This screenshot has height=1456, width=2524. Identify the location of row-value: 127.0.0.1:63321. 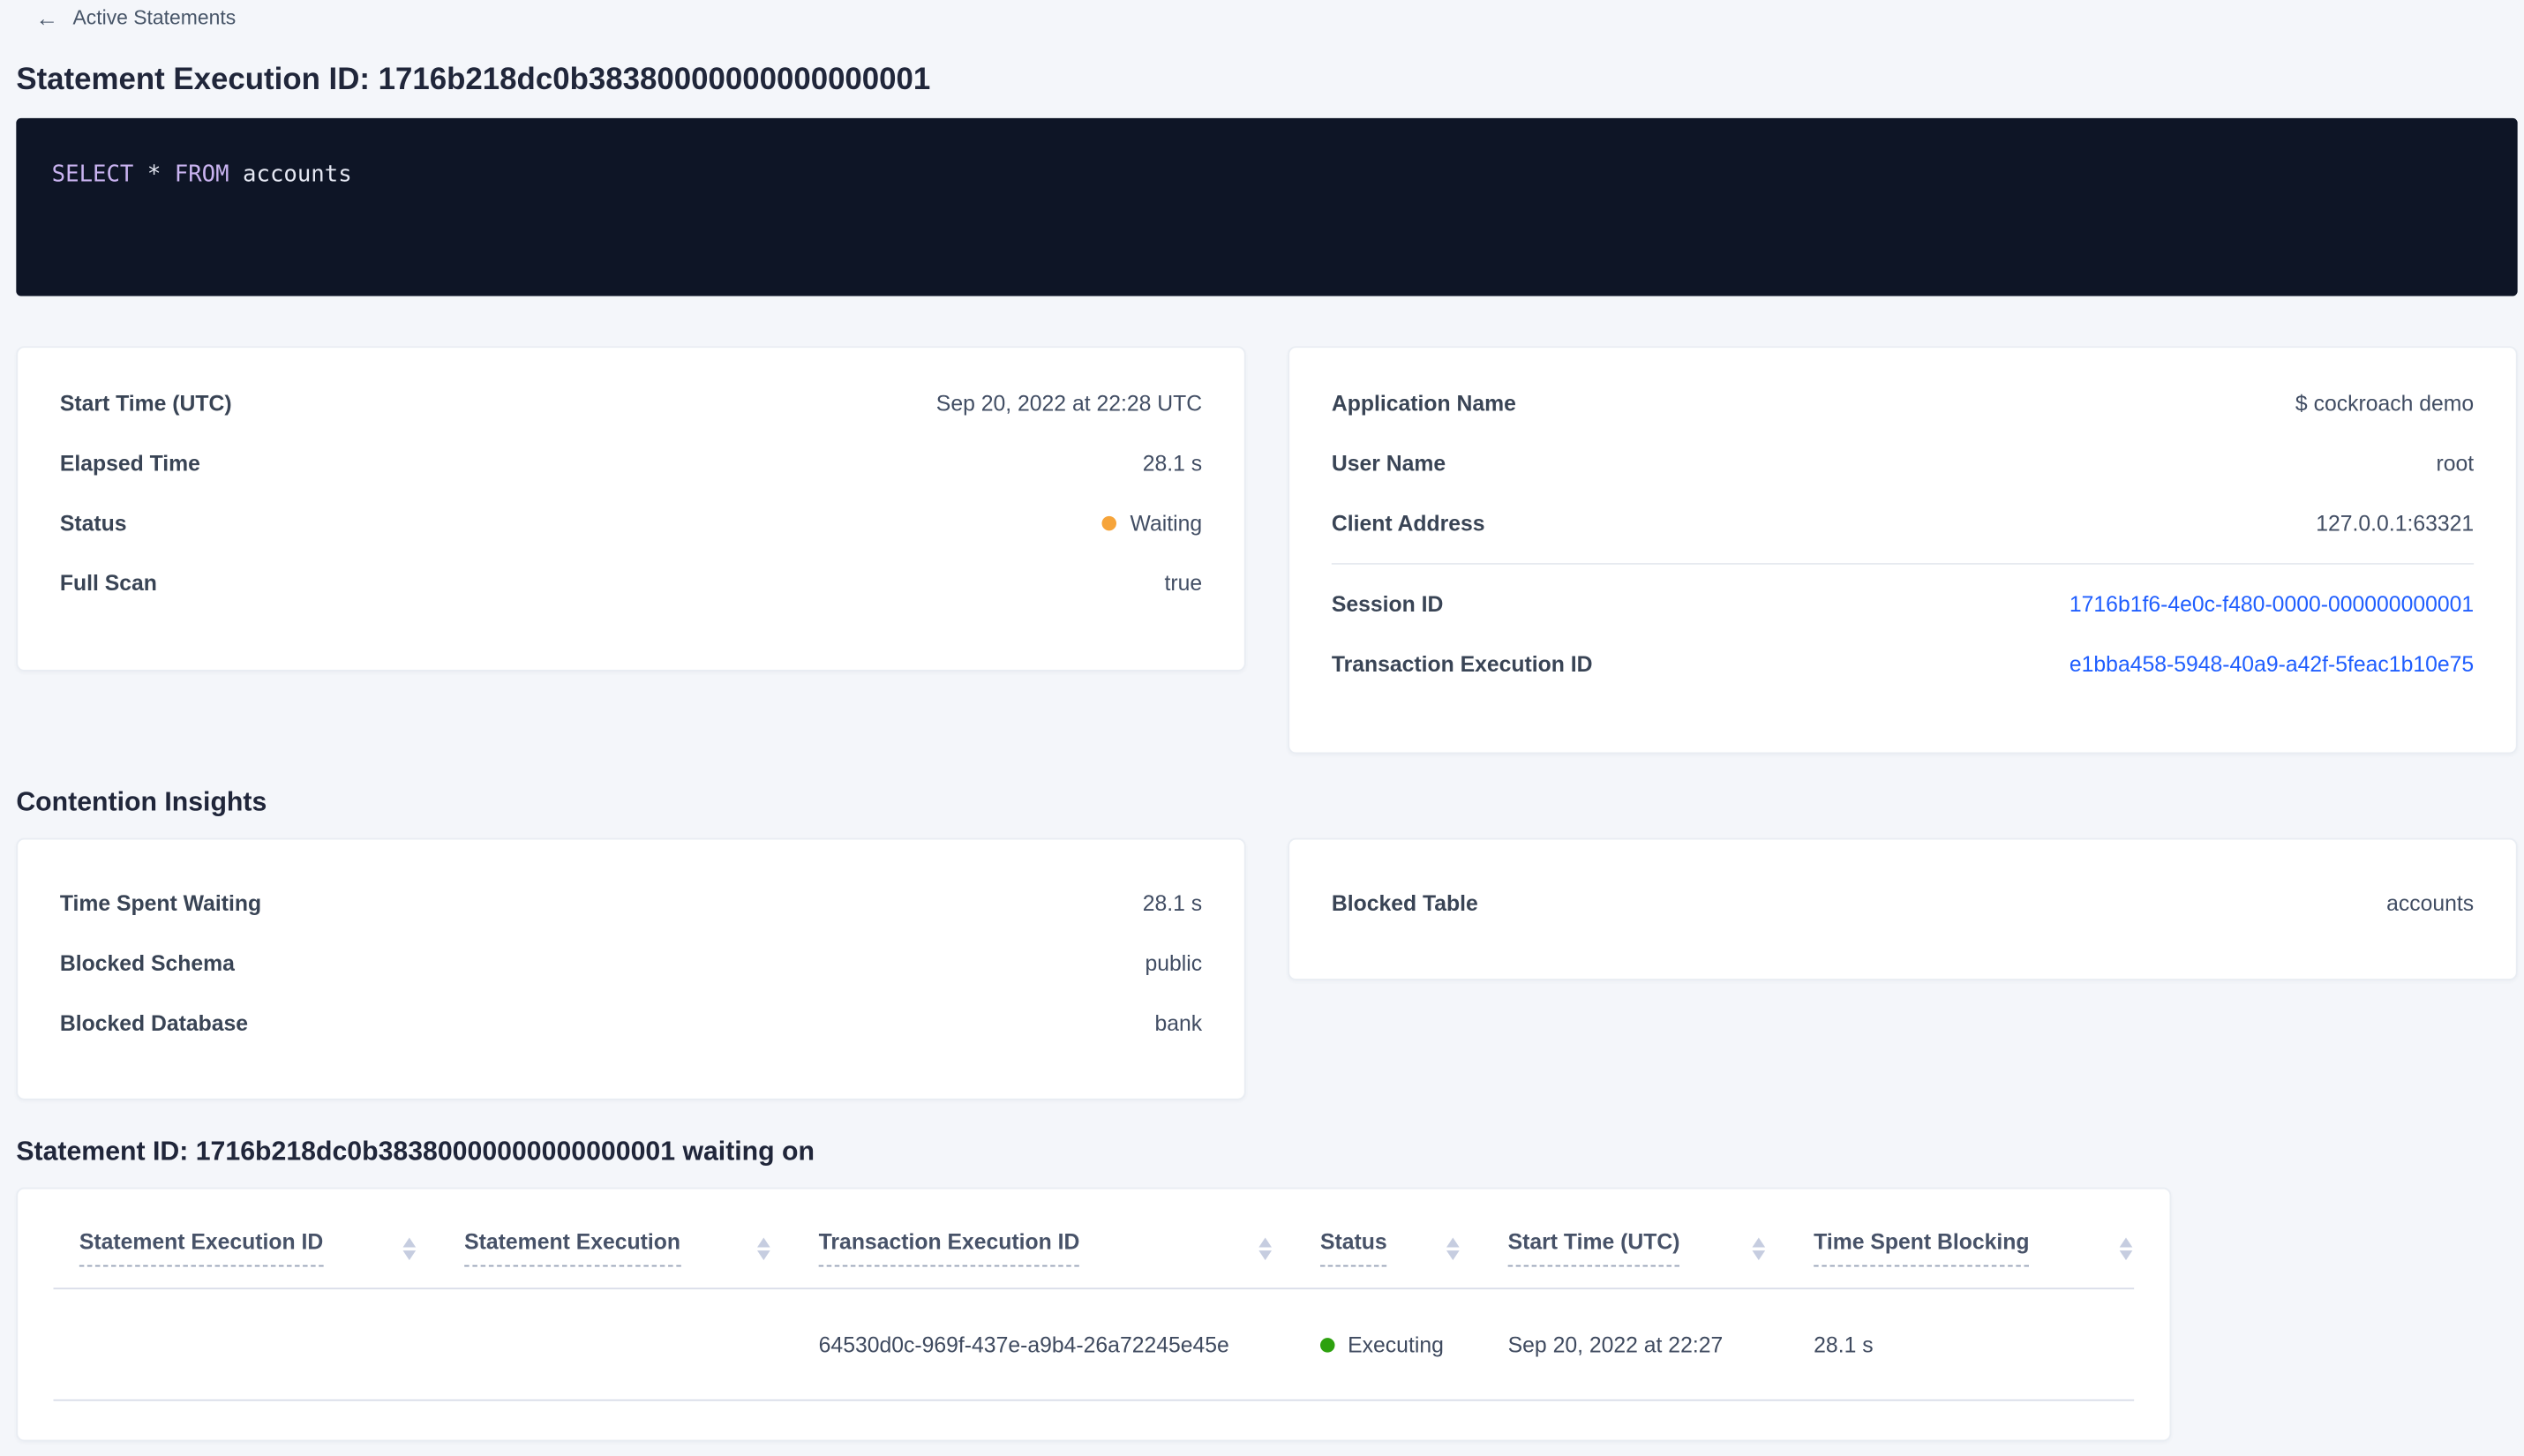
(2395, 523).